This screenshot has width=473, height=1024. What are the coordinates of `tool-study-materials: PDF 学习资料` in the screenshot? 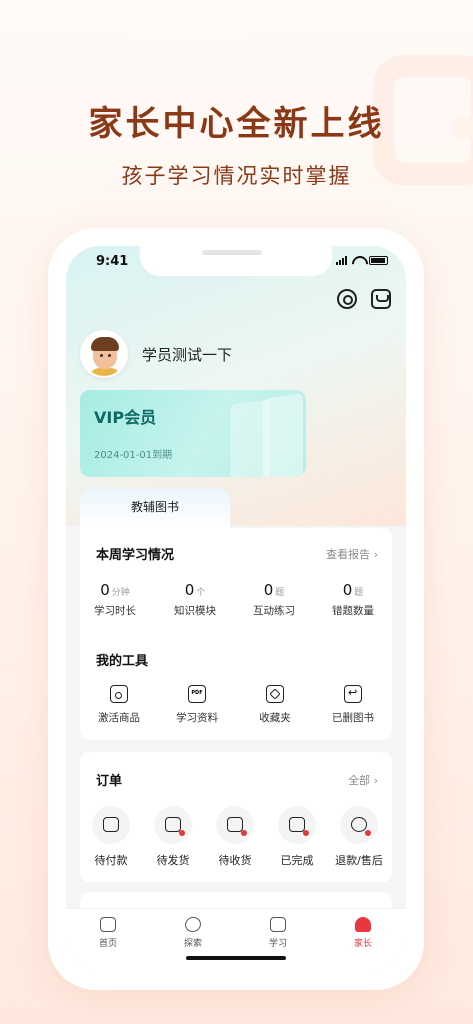 It's located at (197, 705).